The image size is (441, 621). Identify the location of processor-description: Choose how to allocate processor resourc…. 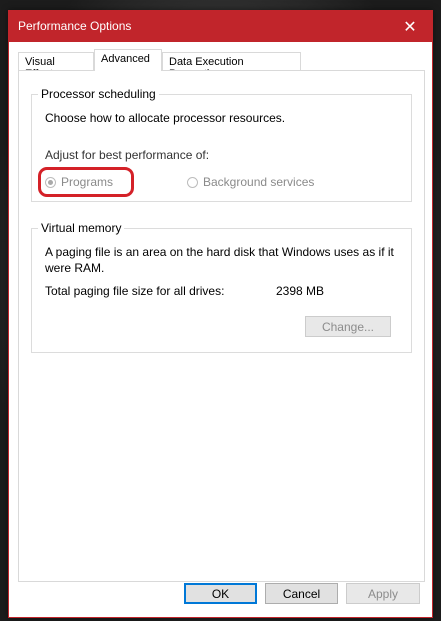
(165, 118).